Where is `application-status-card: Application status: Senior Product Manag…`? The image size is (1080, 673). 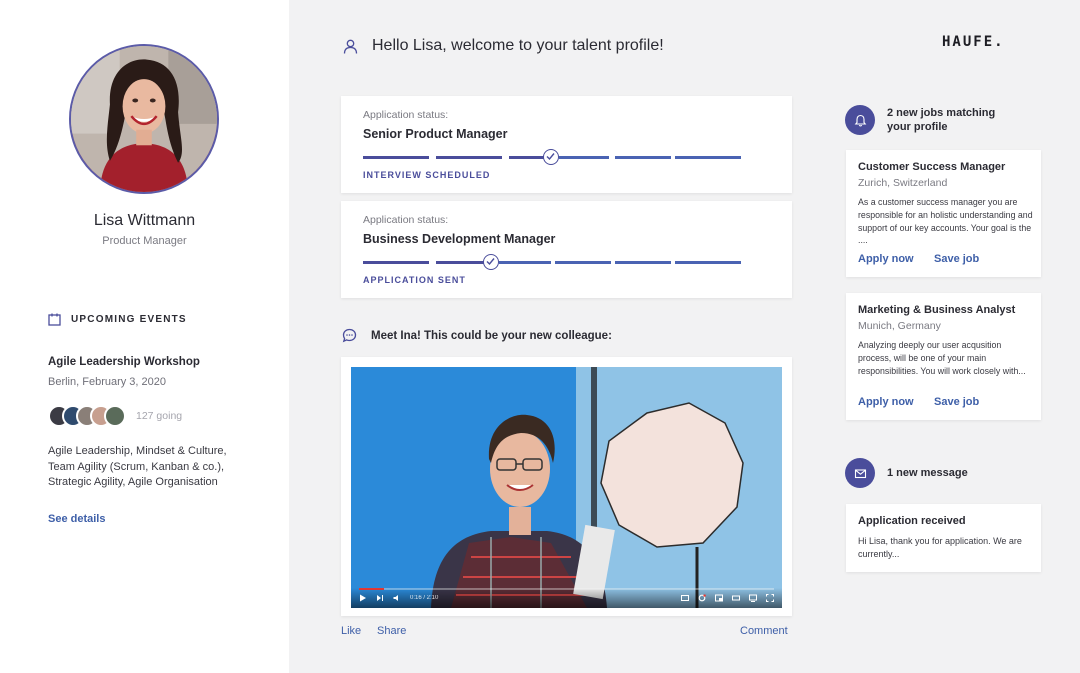 application-status-card: Application status: Senior Product Manag… is located at coordinates (566, 144).